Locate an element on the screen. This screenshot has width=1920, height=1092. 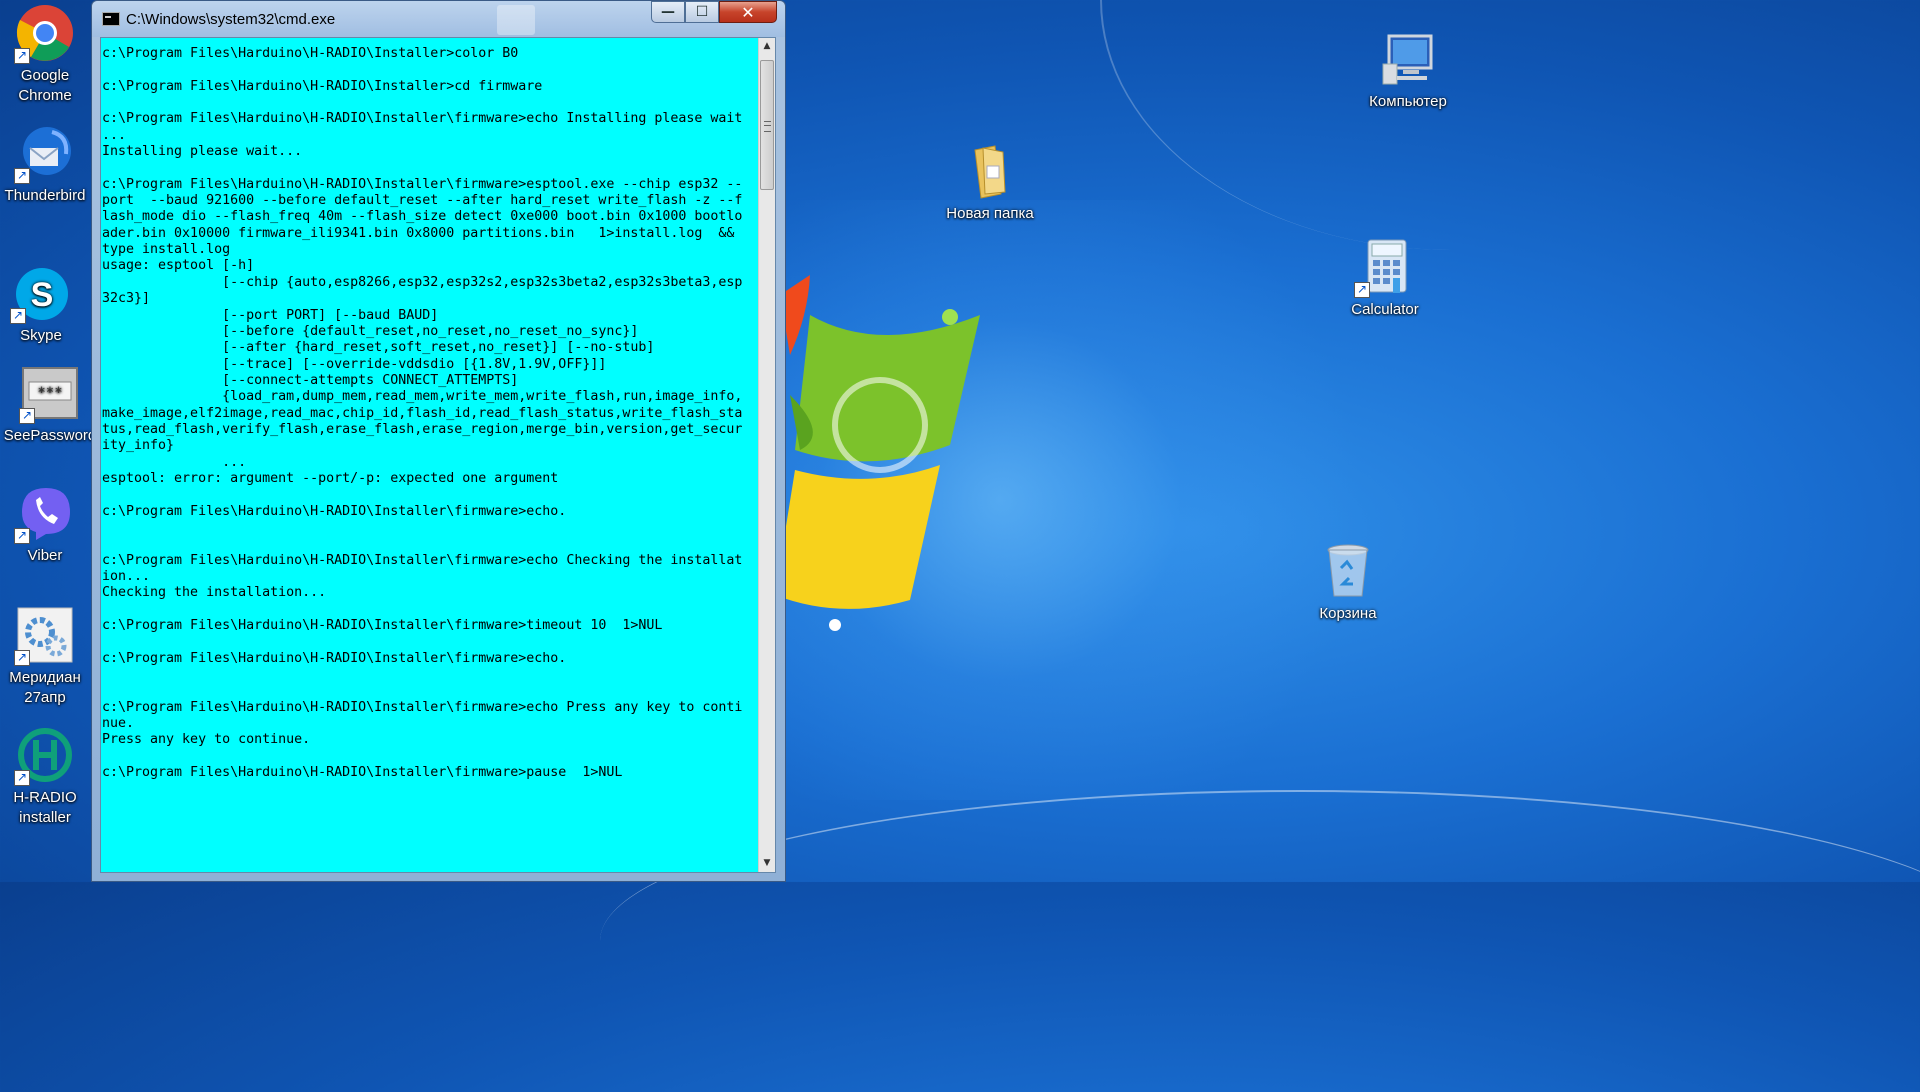
meridian-icon: ↗ is located at coordinates (44, 636).